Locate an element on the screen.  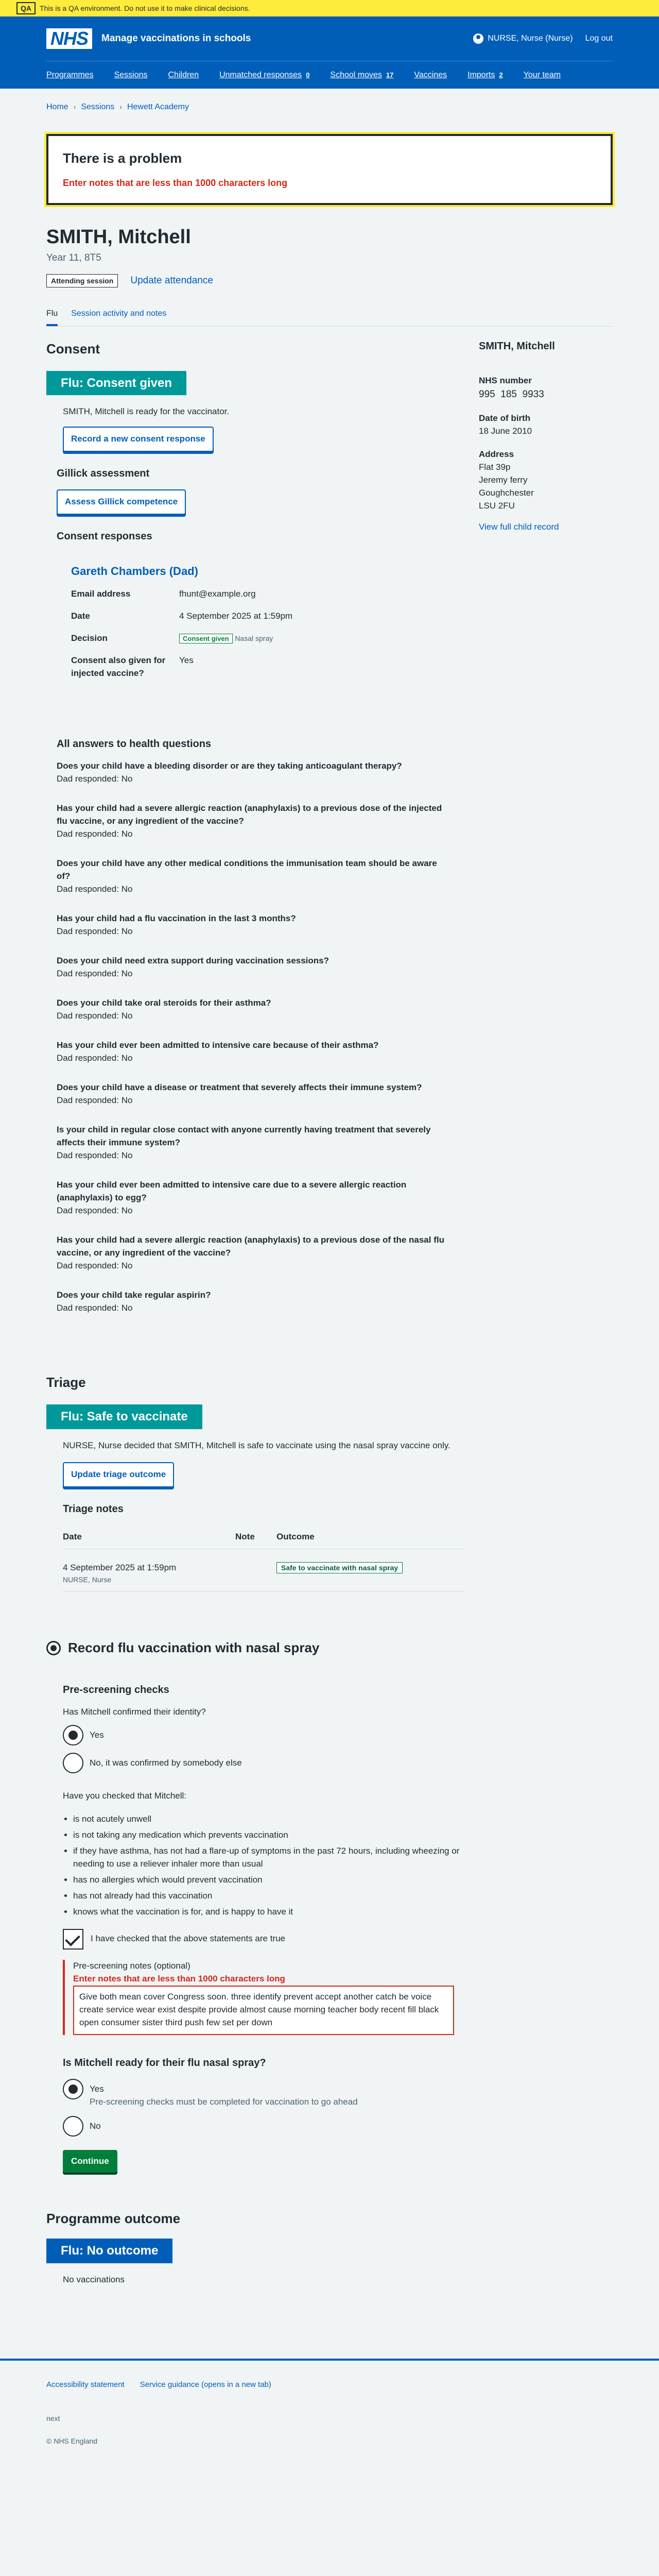
triage-status-banner: Flu: Safe to vaccinate is located at coordinates (124, 1416).